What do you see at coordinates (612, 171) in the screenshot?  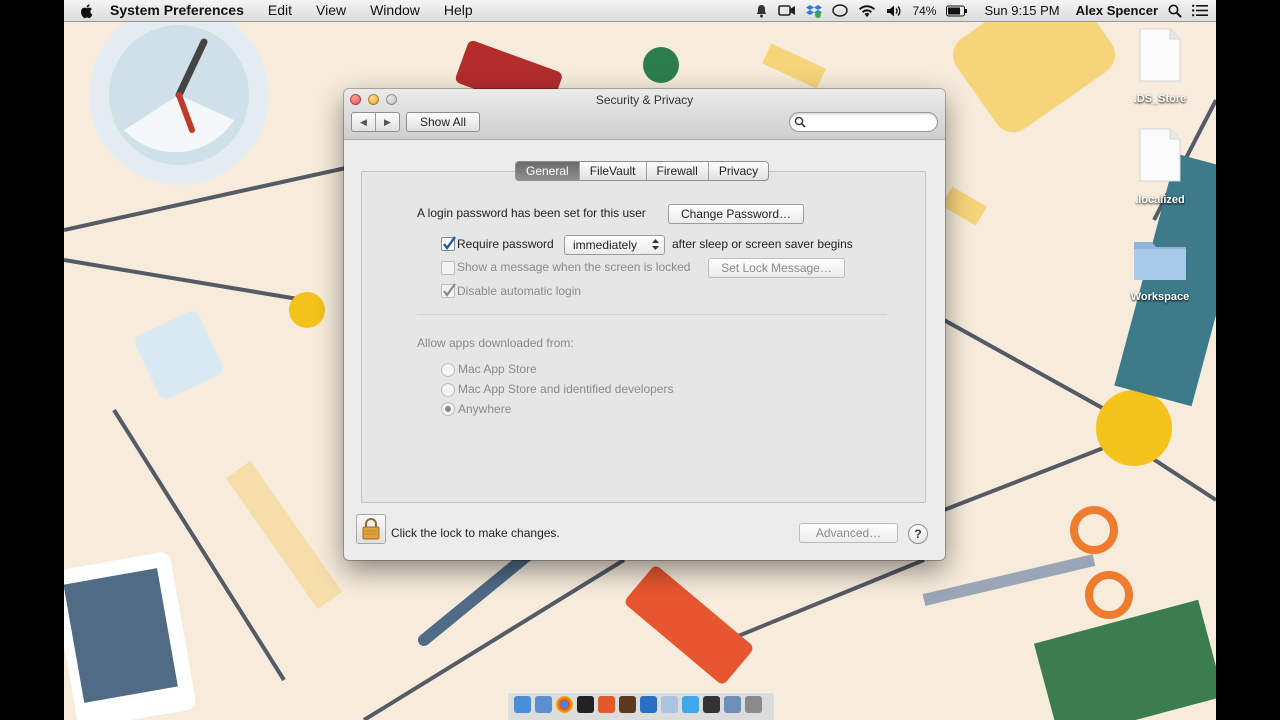 I see `tab-filevault: FileVault` at bounding box center [612, 171].